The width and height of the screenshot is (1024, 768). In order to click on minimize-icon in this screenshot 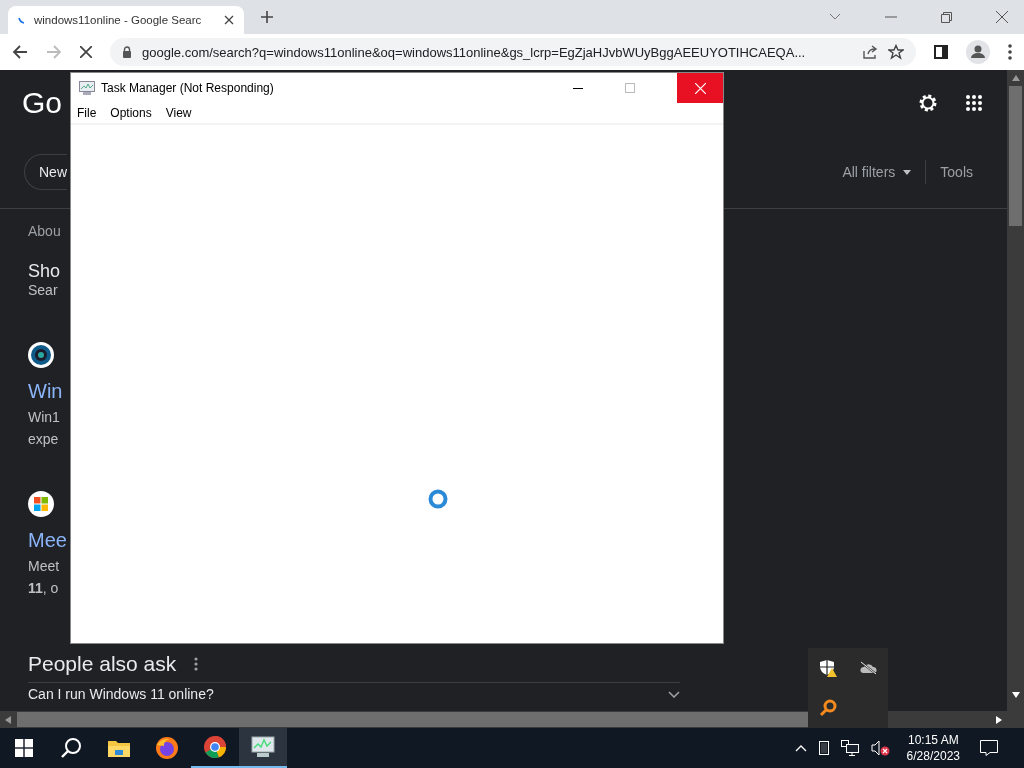, I will do `click(578, 88)`.